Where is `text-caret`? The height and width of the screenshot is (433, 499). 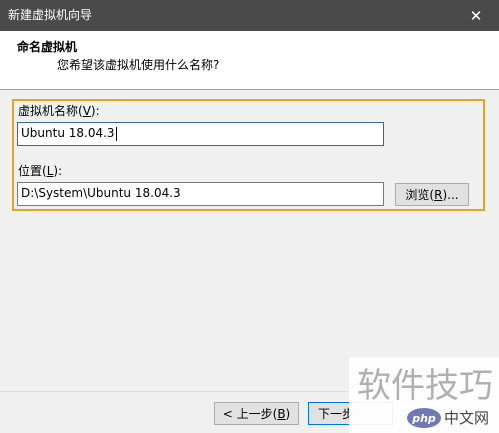
text-caret is located at coordinates (116, 133).